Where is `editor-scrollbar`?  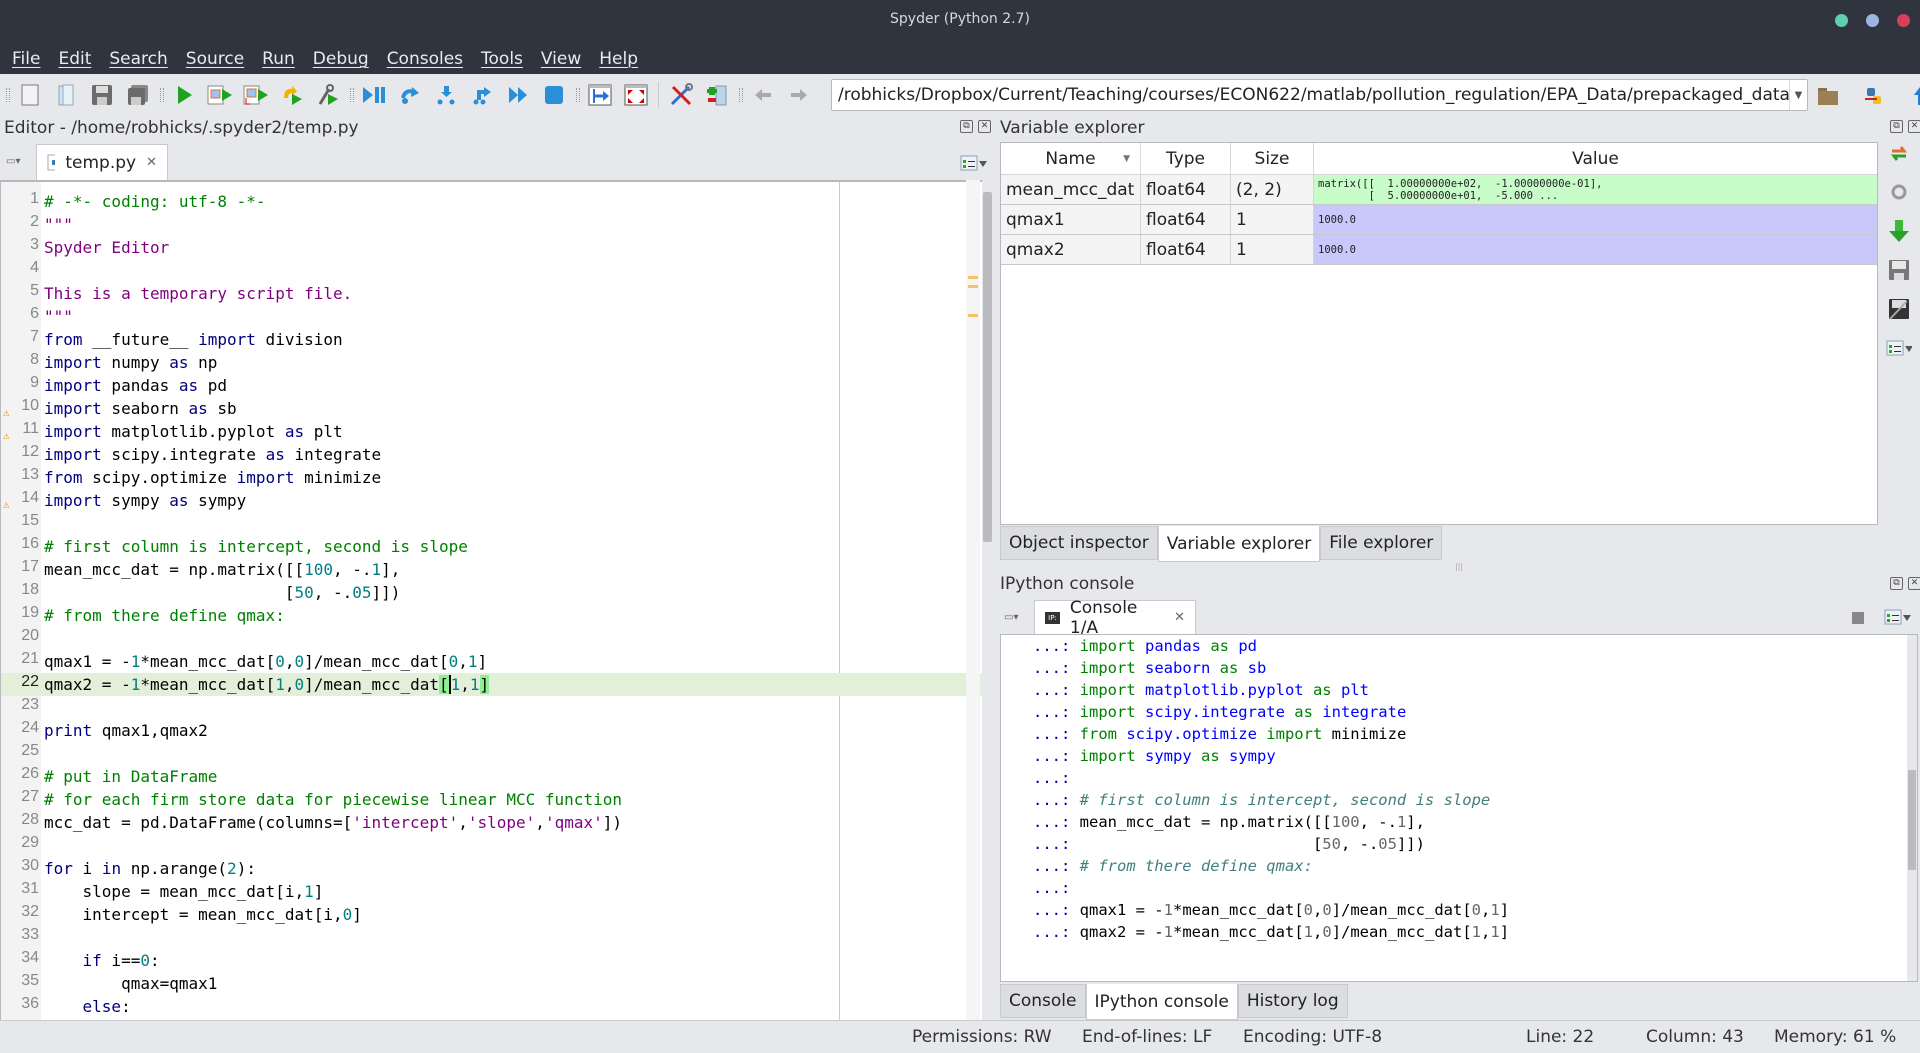
editor-scrollbar is located at coordinates (987, 600).